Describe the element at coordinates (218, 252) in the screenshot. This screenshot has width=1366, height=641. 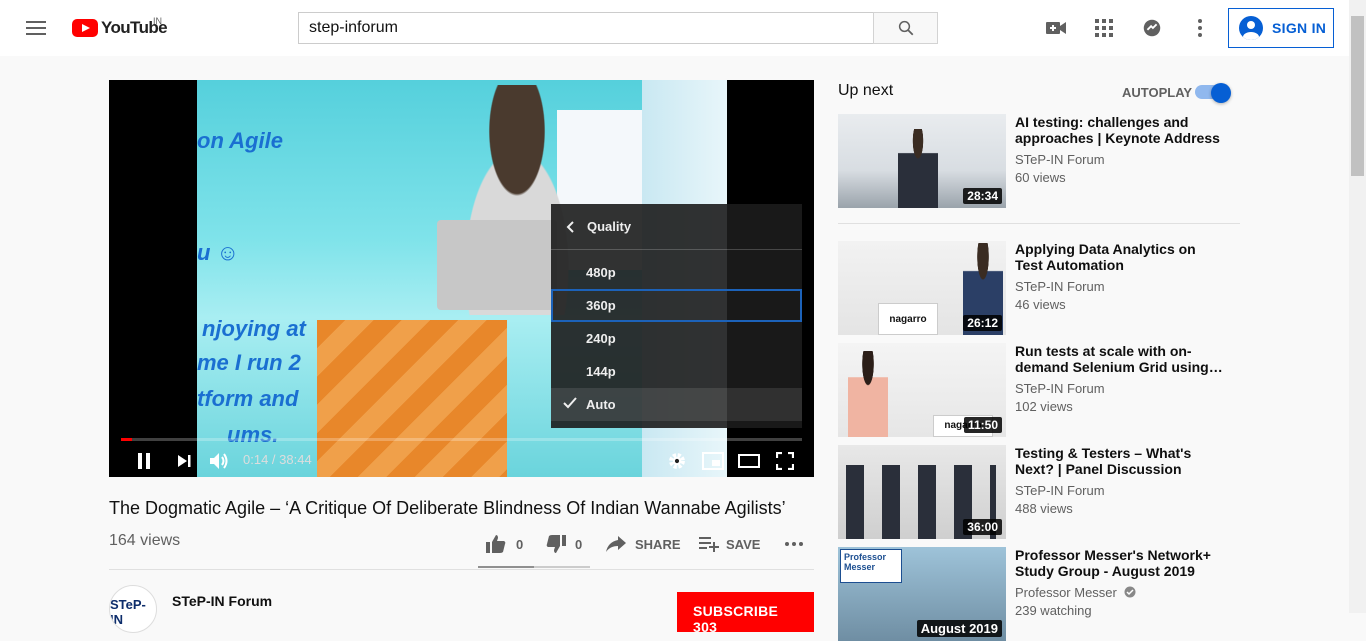
I see `slide-text-line: u ☺` at that location.